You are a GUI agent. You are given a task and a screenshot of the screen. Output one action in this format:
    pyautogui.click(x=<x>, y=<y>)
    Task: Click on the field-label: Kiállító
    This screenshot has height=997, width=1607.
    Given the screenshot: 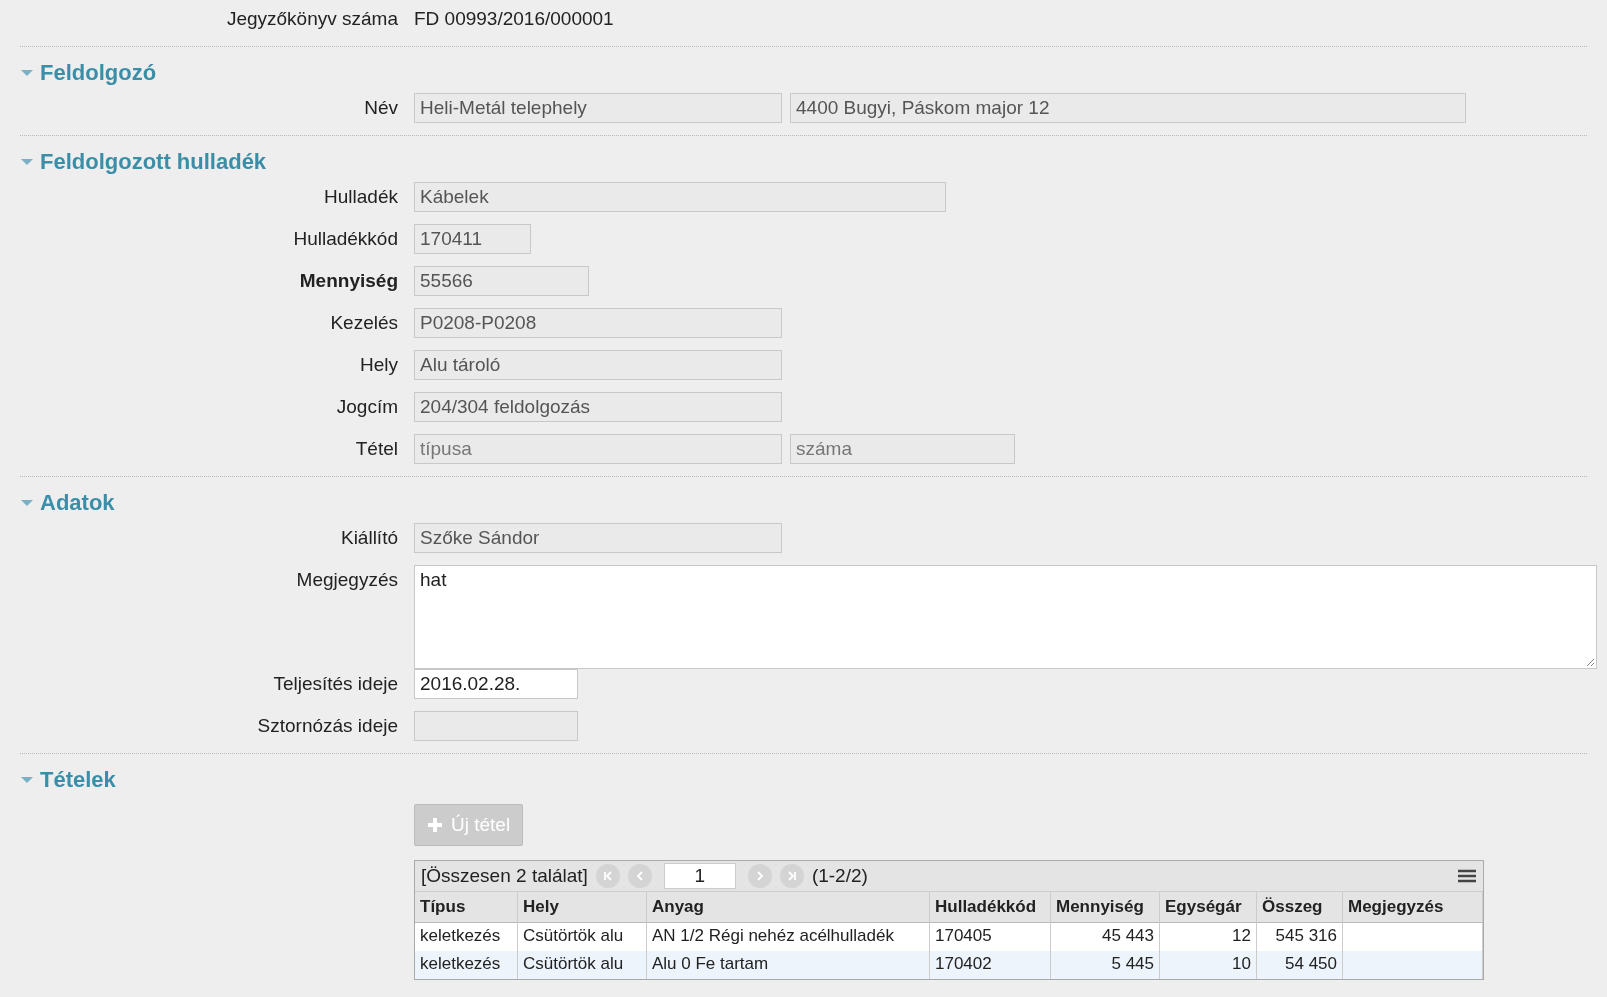 What is the action you would take?
    pyautogui.click(x=369, y=538)
    